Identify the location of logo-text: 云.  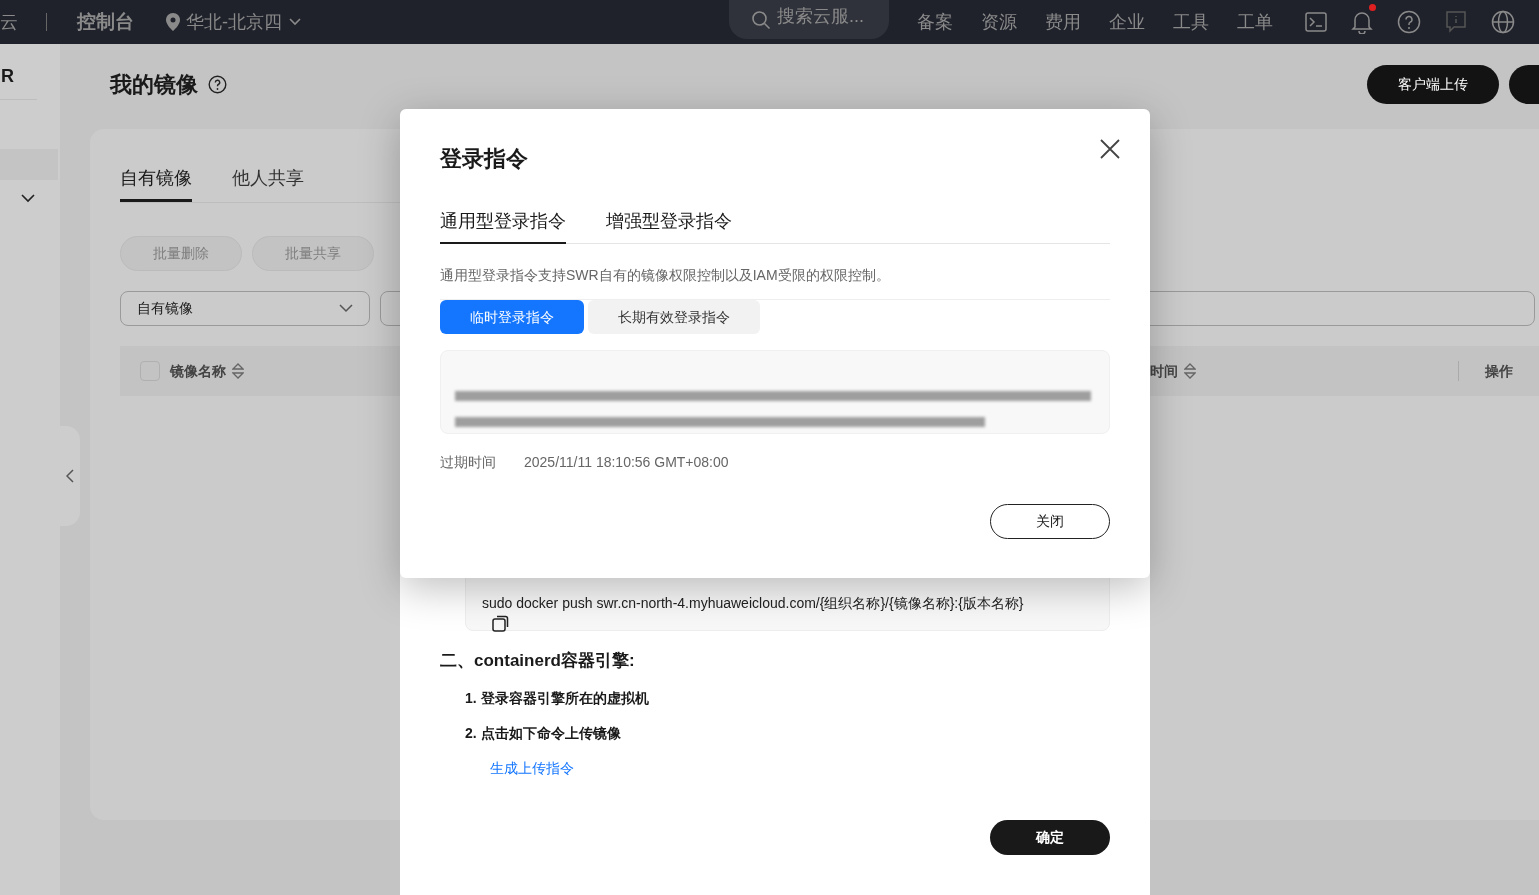
(9, 22).